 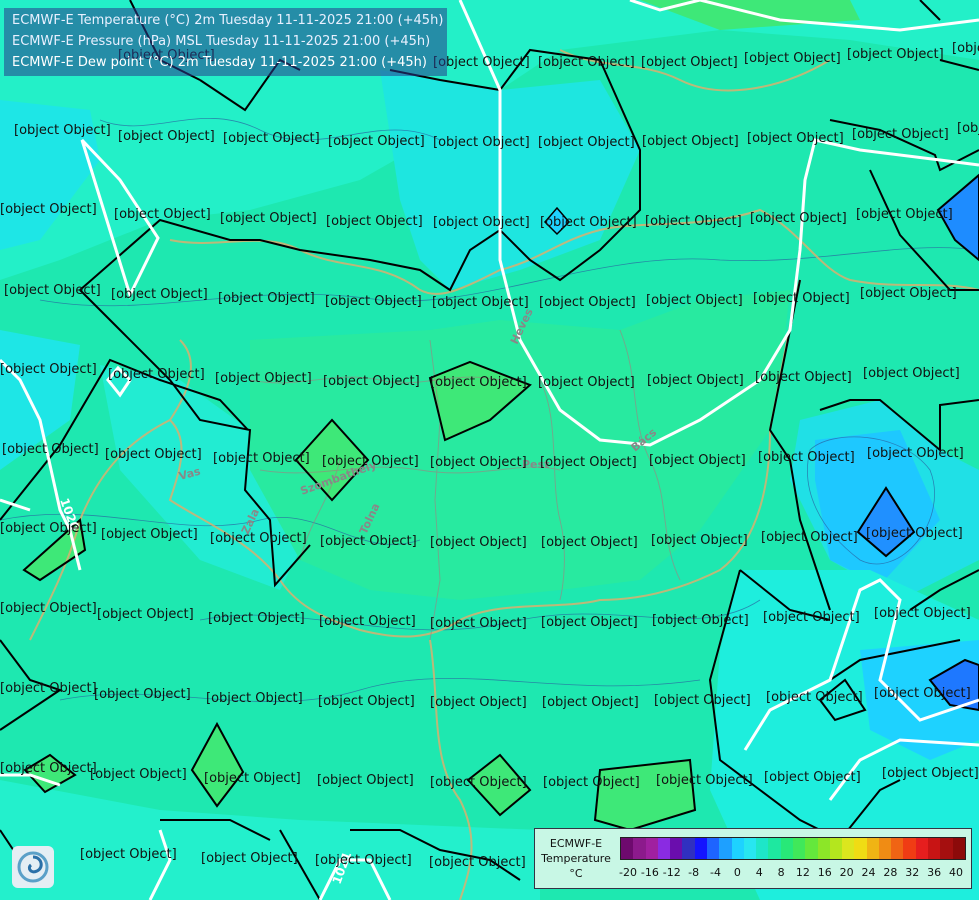 What do you see at coordinates (649, 872) in the screenshot?
I see `legend-tick-label: -16` at bounding box center [649, 872].